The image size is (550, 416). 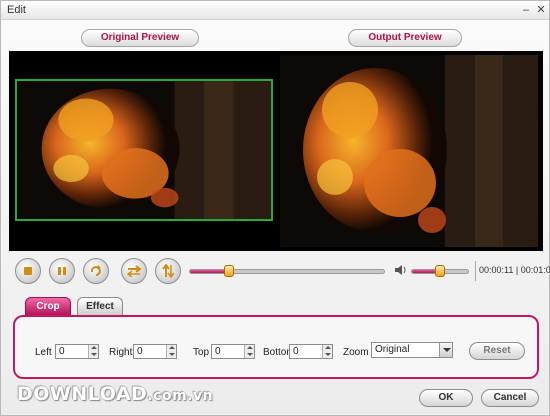 I want to click on stop-button, so click(x=28, y=271).